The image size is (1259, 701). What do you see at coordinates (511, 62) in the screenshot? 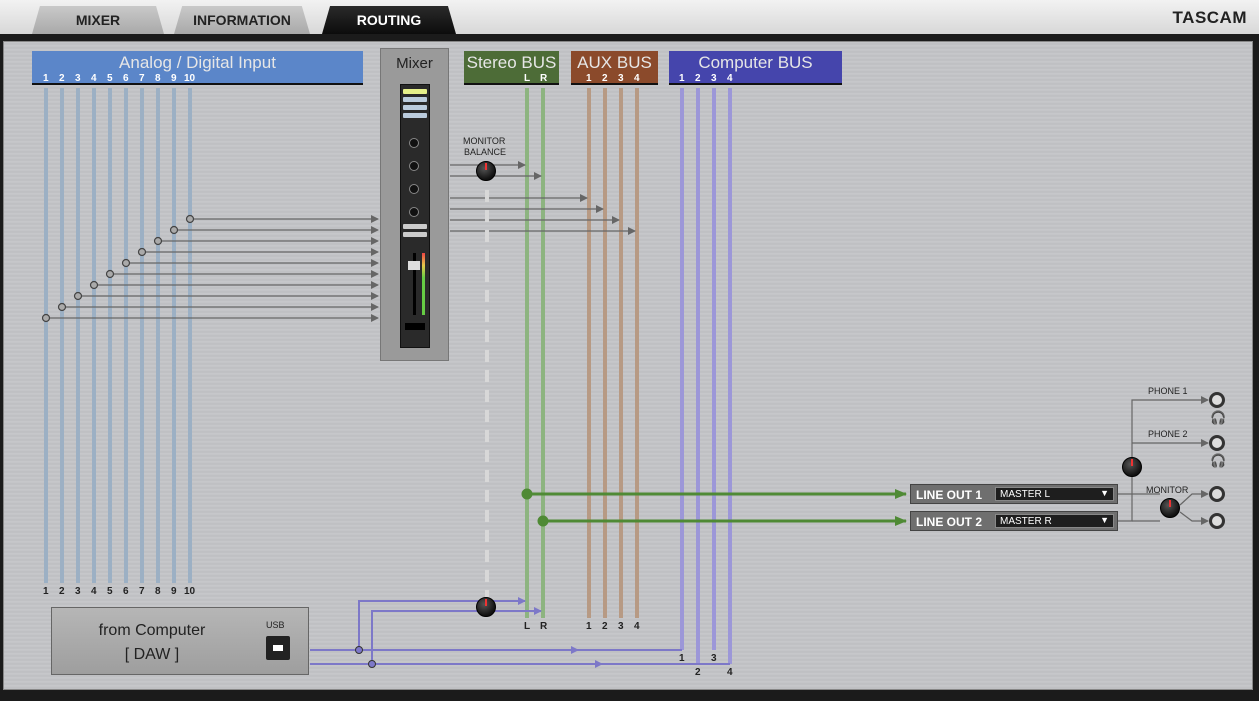
I see `stereo-bus-title: Stereo BUS` at bounding box center [511, 62].